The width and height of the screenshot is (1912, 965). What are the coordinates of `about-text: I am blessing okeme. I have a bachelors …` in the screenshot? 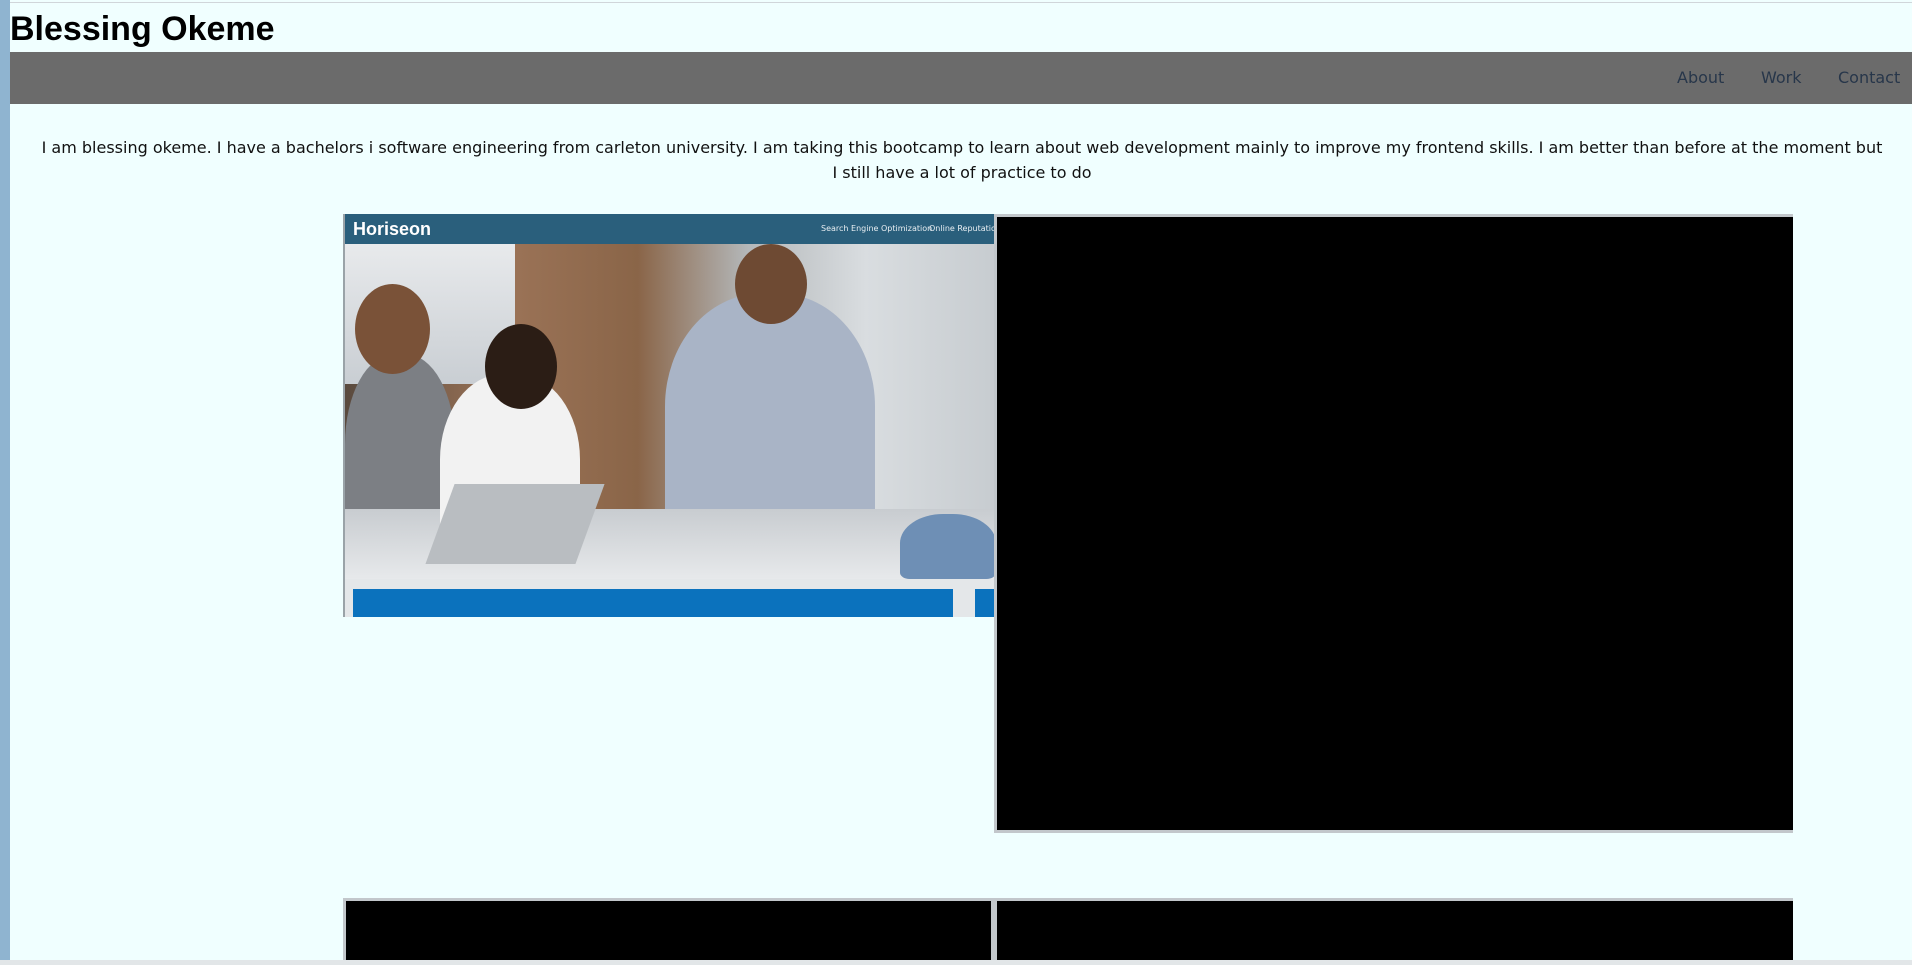 It's located at (962, 160).